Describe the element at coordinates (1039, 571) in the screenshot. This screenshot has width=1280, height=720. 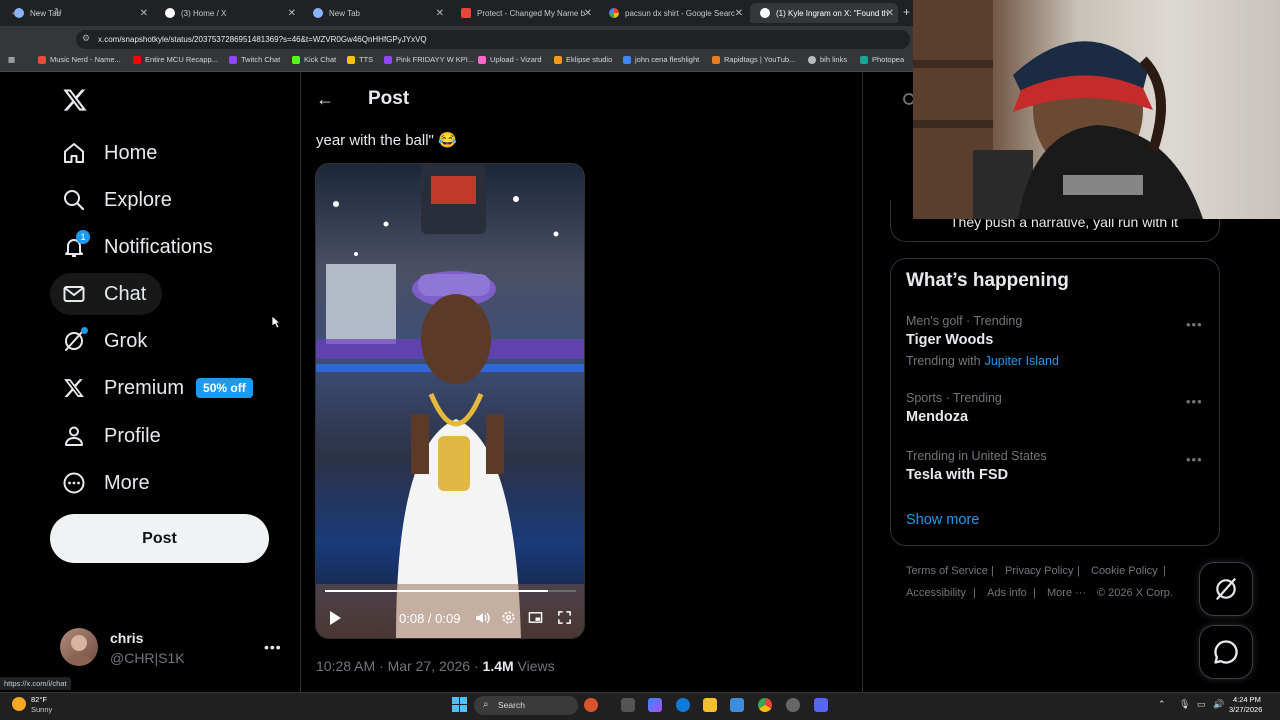
I see `footer-link: Privacy Policy` at that location.